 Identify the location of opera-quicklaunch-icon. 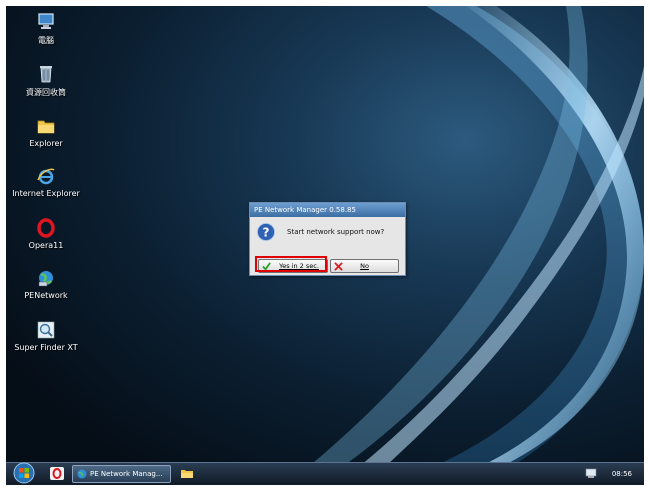
(57, 473).